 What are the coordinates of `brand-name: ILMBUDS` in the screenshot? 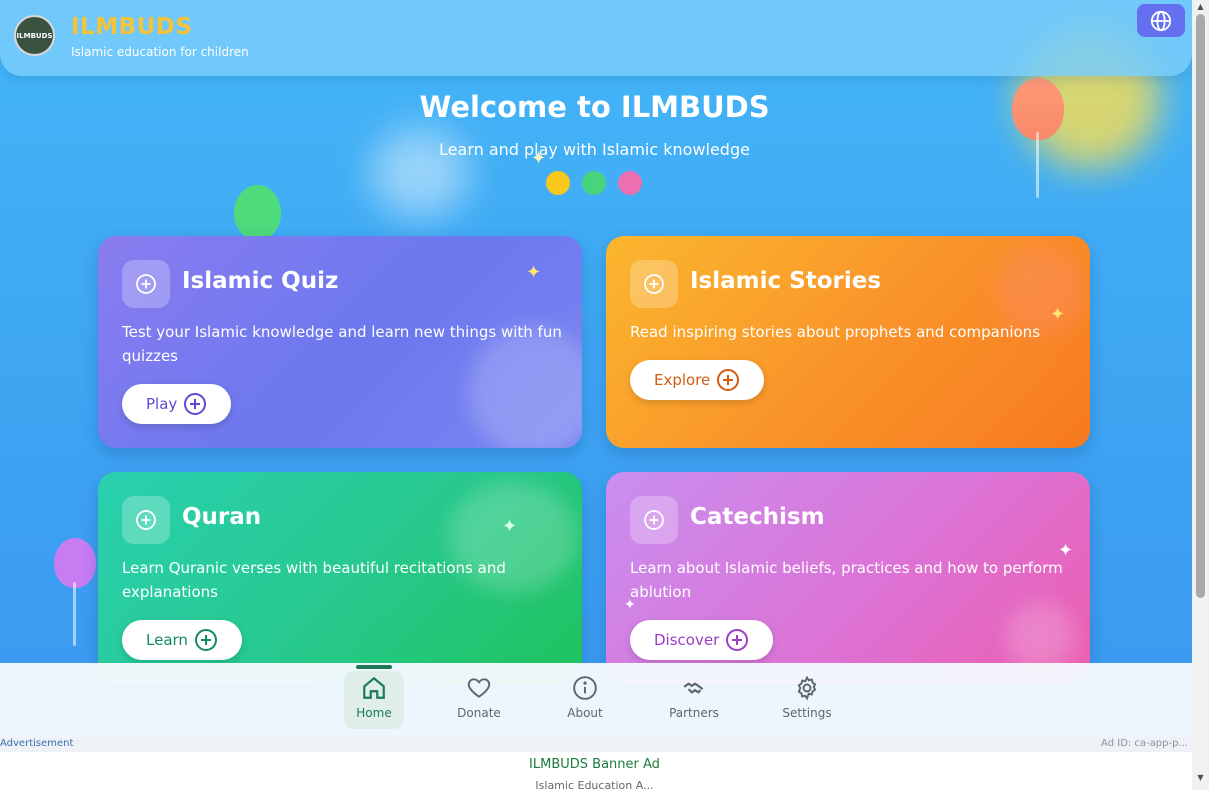 It's located at (132, 27).